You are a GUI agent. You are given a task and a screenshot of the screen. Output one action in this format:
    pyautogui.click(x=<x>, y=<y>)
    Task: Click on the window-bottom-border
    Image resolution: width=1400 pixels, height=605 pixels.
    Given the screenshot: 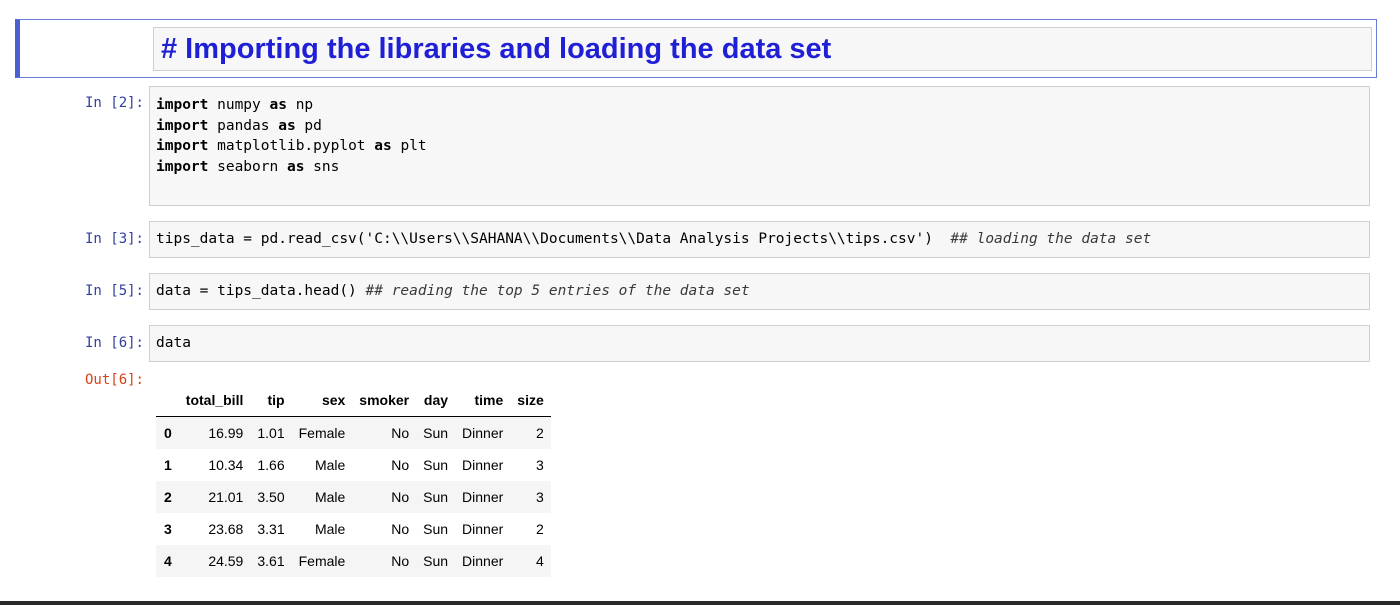 What is the action you would take?
    pyautogui.click(x=700, y=603)
    